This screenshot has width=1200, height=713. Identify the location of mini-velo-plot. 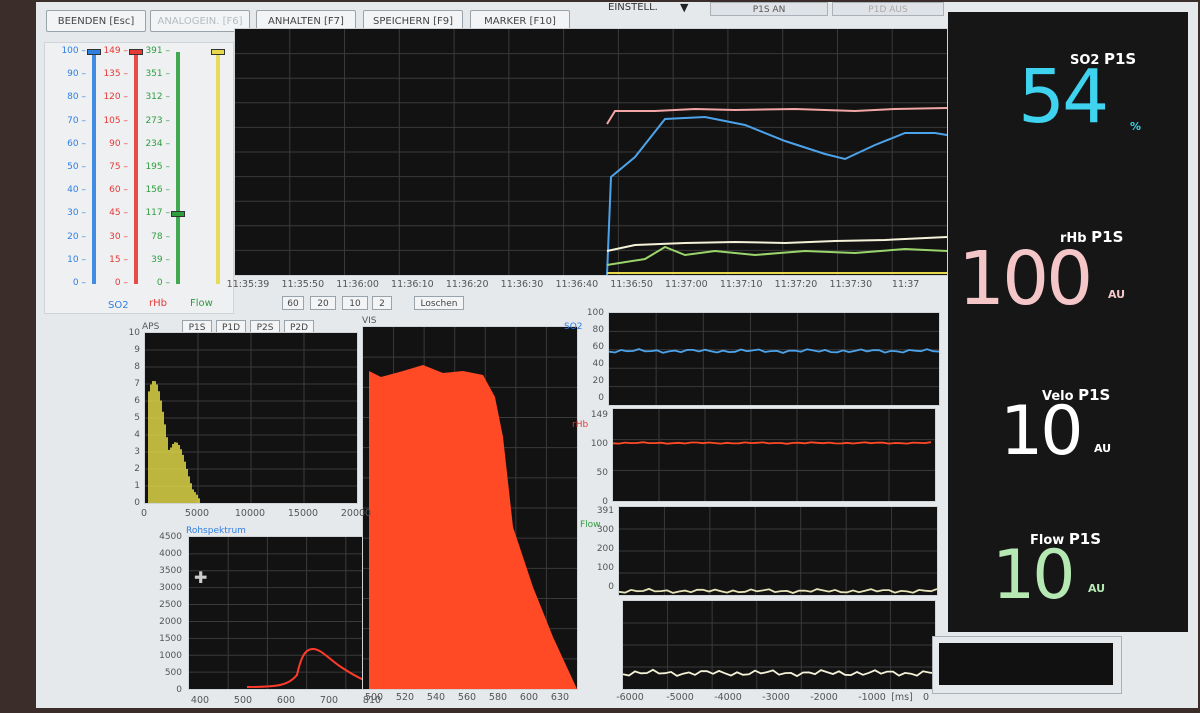
(779, 645).